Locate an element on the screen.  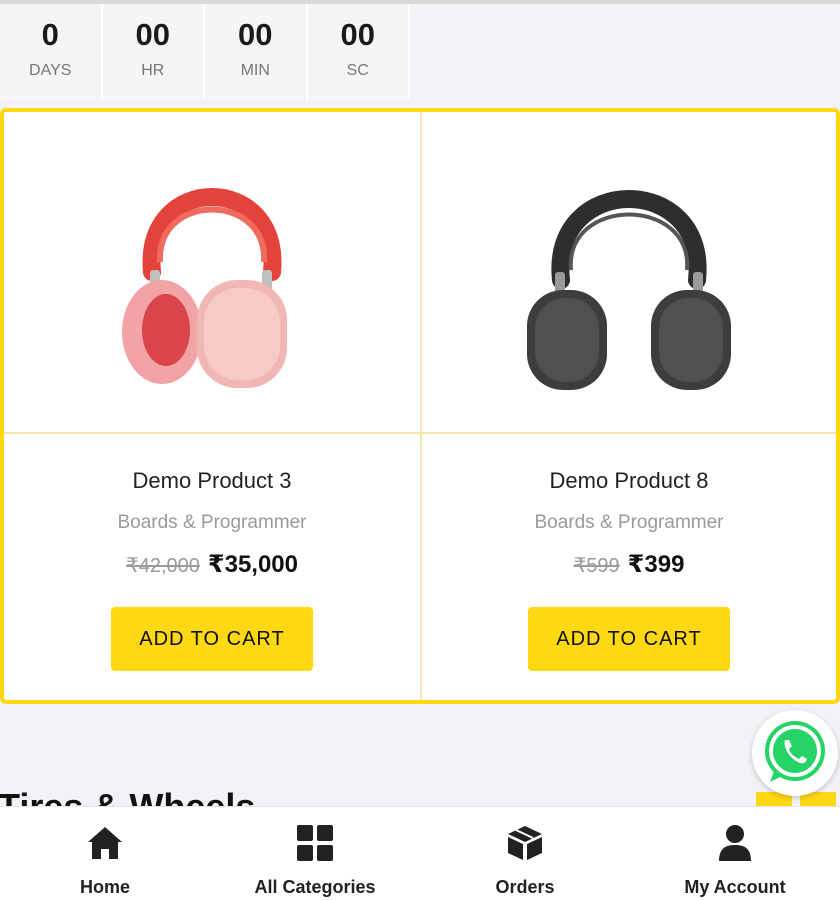
countdown-unit: SC is located at coordinates (357, 70).